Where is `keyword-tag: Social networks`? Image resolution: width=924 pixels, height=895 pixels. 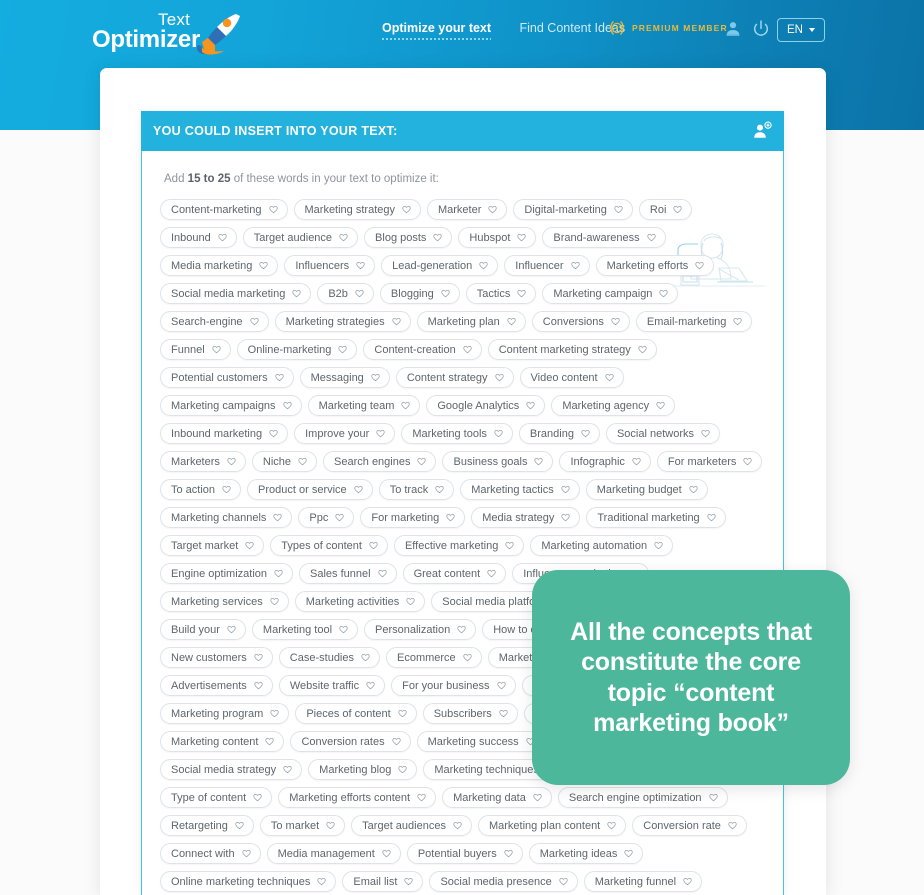 keyword-tag: Social networks is located at coordinates (663, 433).